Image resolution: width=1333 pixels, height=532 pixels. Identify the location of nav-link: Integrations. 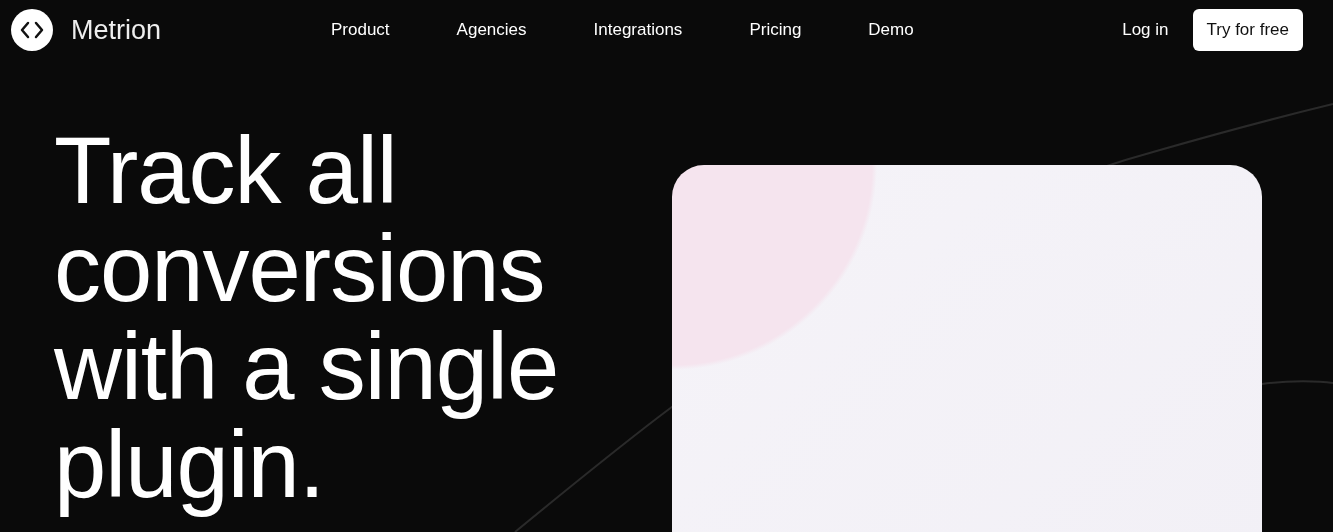
(638, 30).